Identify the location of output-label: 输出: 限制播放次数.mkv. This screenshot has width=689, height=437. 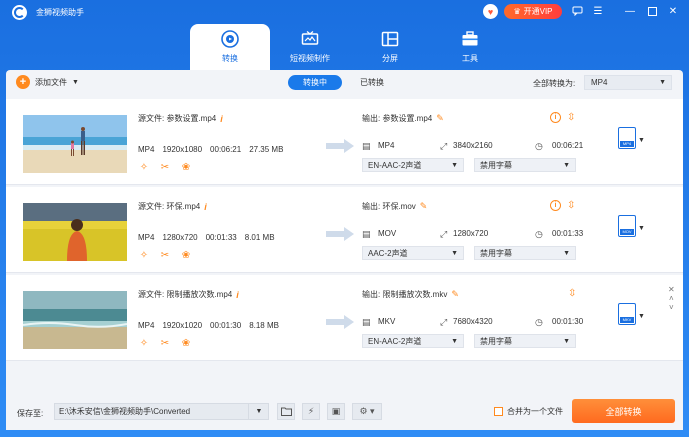
(405, 294).